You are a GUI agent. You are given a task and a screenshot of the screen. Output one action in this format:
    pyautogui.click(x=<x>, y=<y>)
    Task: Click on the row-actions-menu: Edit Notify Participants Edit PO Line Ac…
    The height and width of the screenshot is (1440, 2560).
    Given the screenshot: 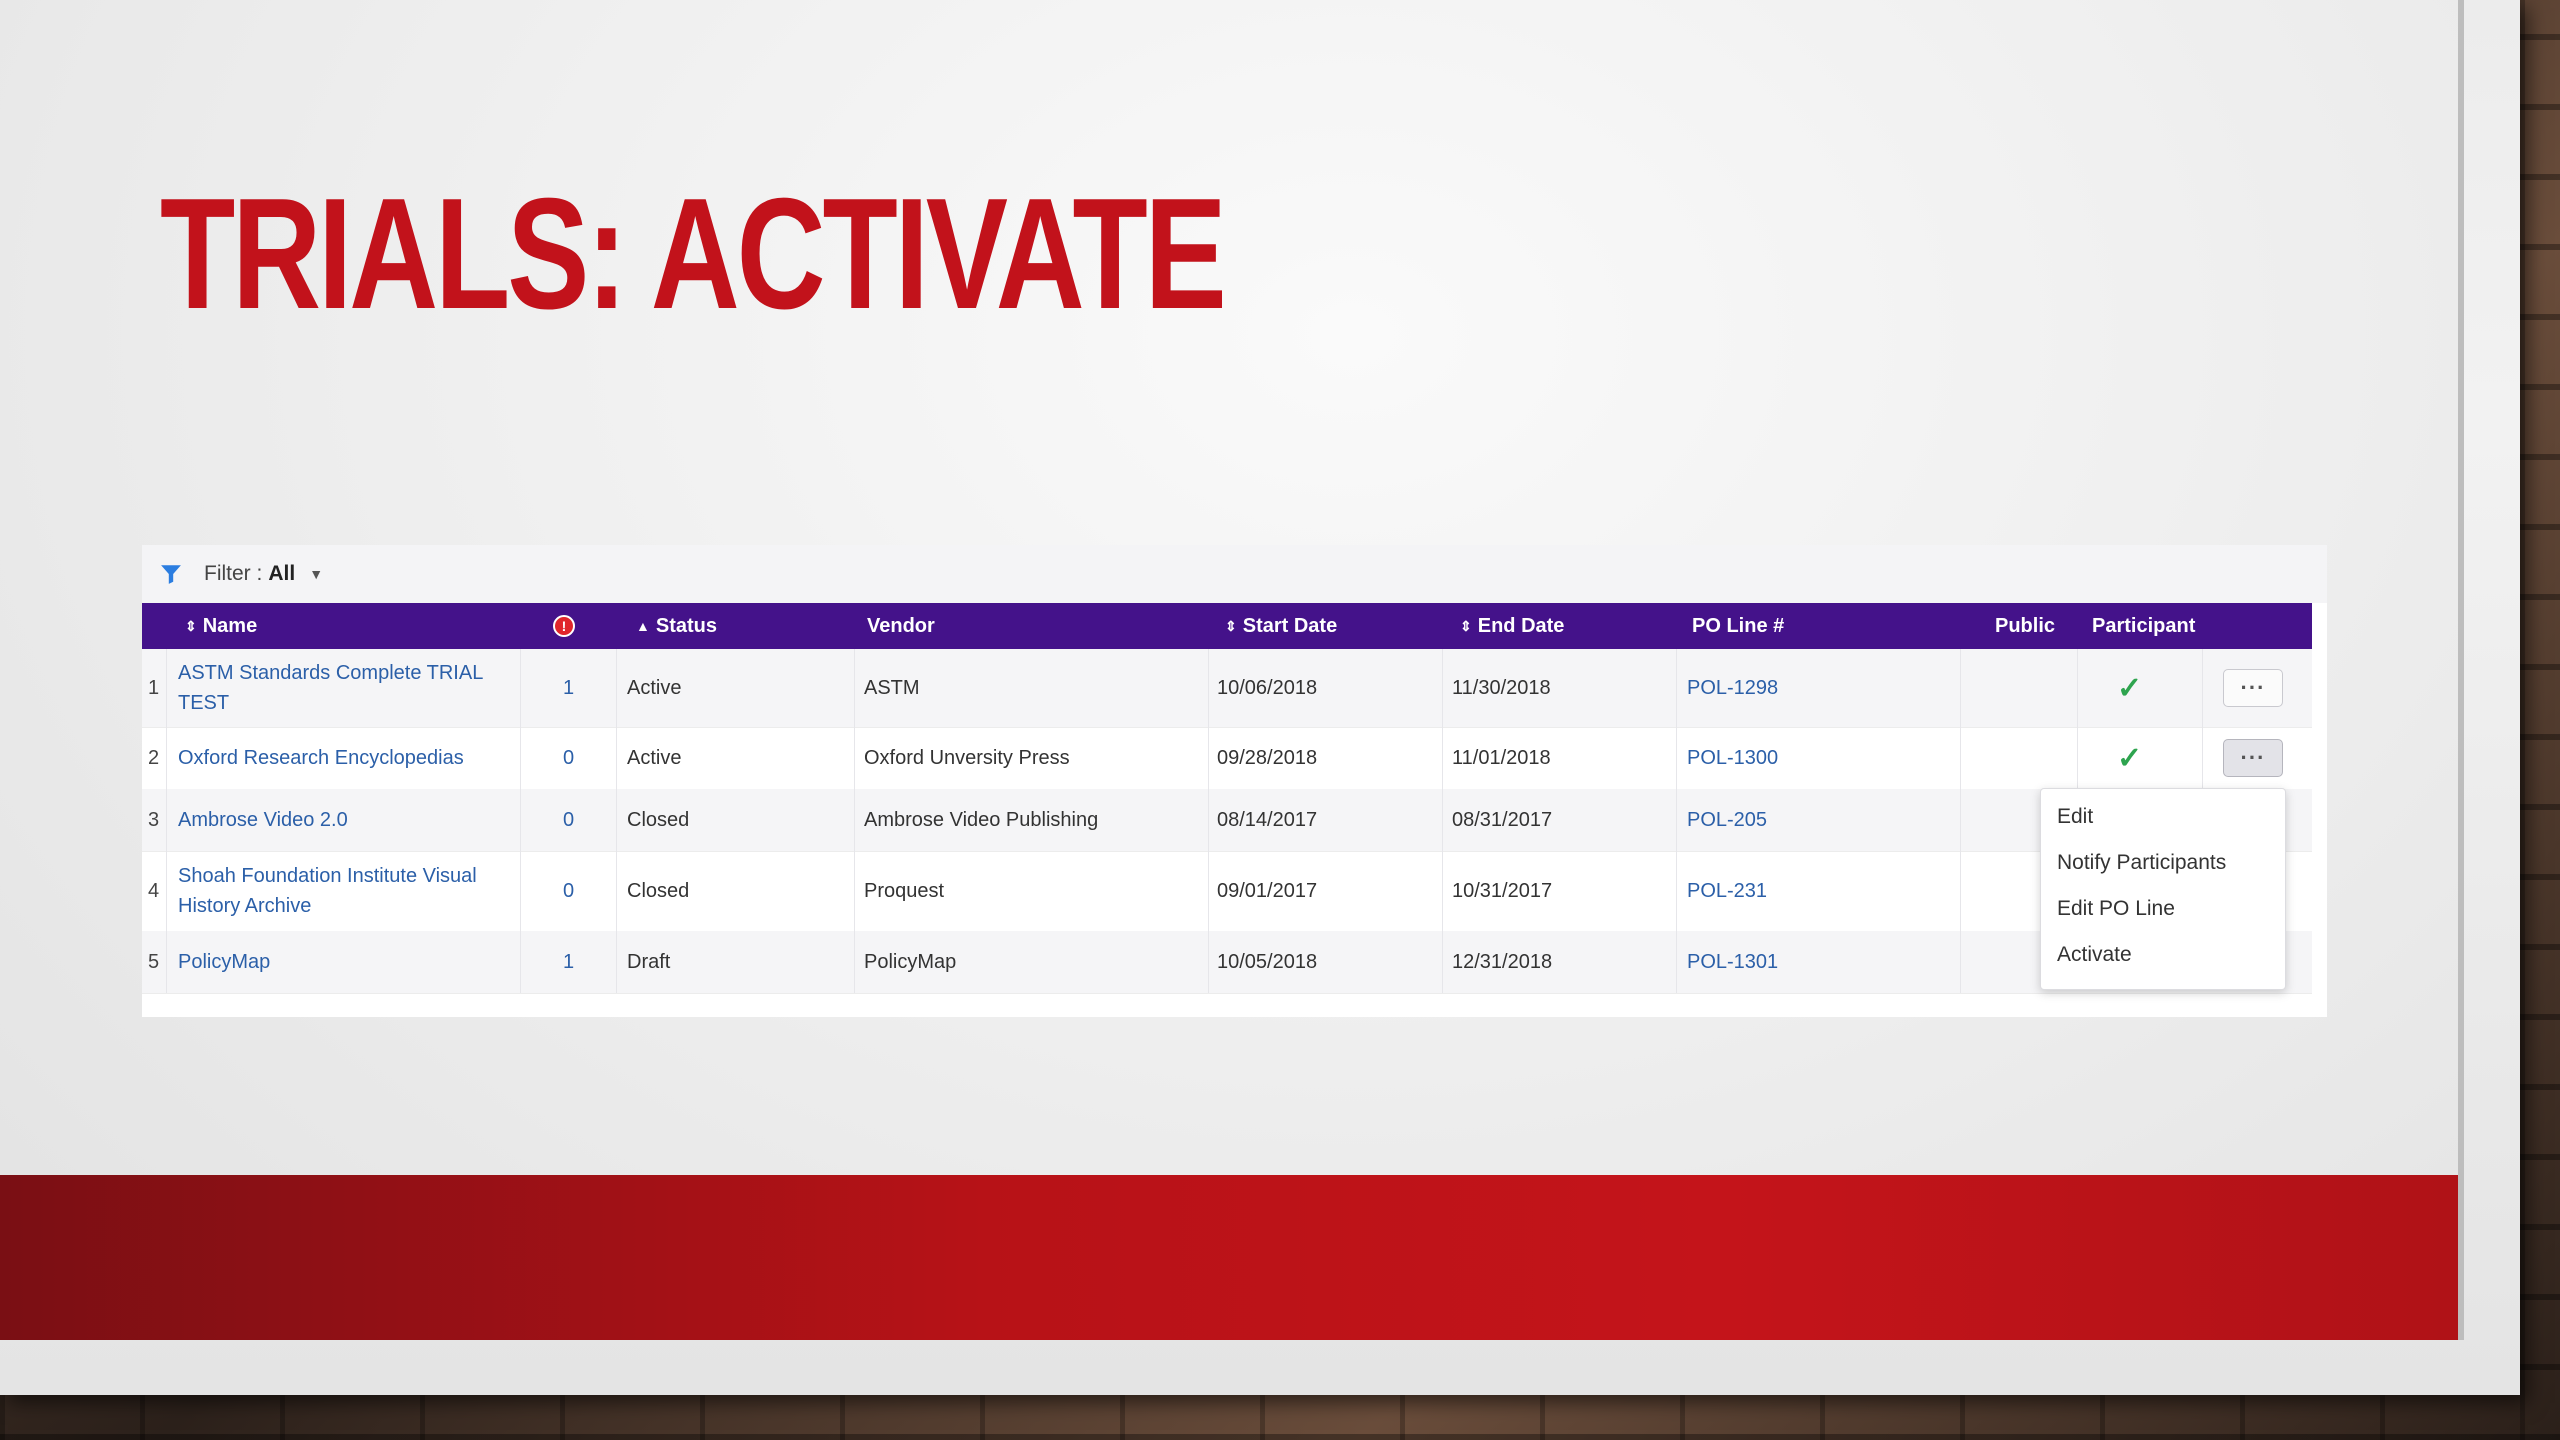 What is the action you would take?
    pyautogui.click(x=2163, y=889)
    